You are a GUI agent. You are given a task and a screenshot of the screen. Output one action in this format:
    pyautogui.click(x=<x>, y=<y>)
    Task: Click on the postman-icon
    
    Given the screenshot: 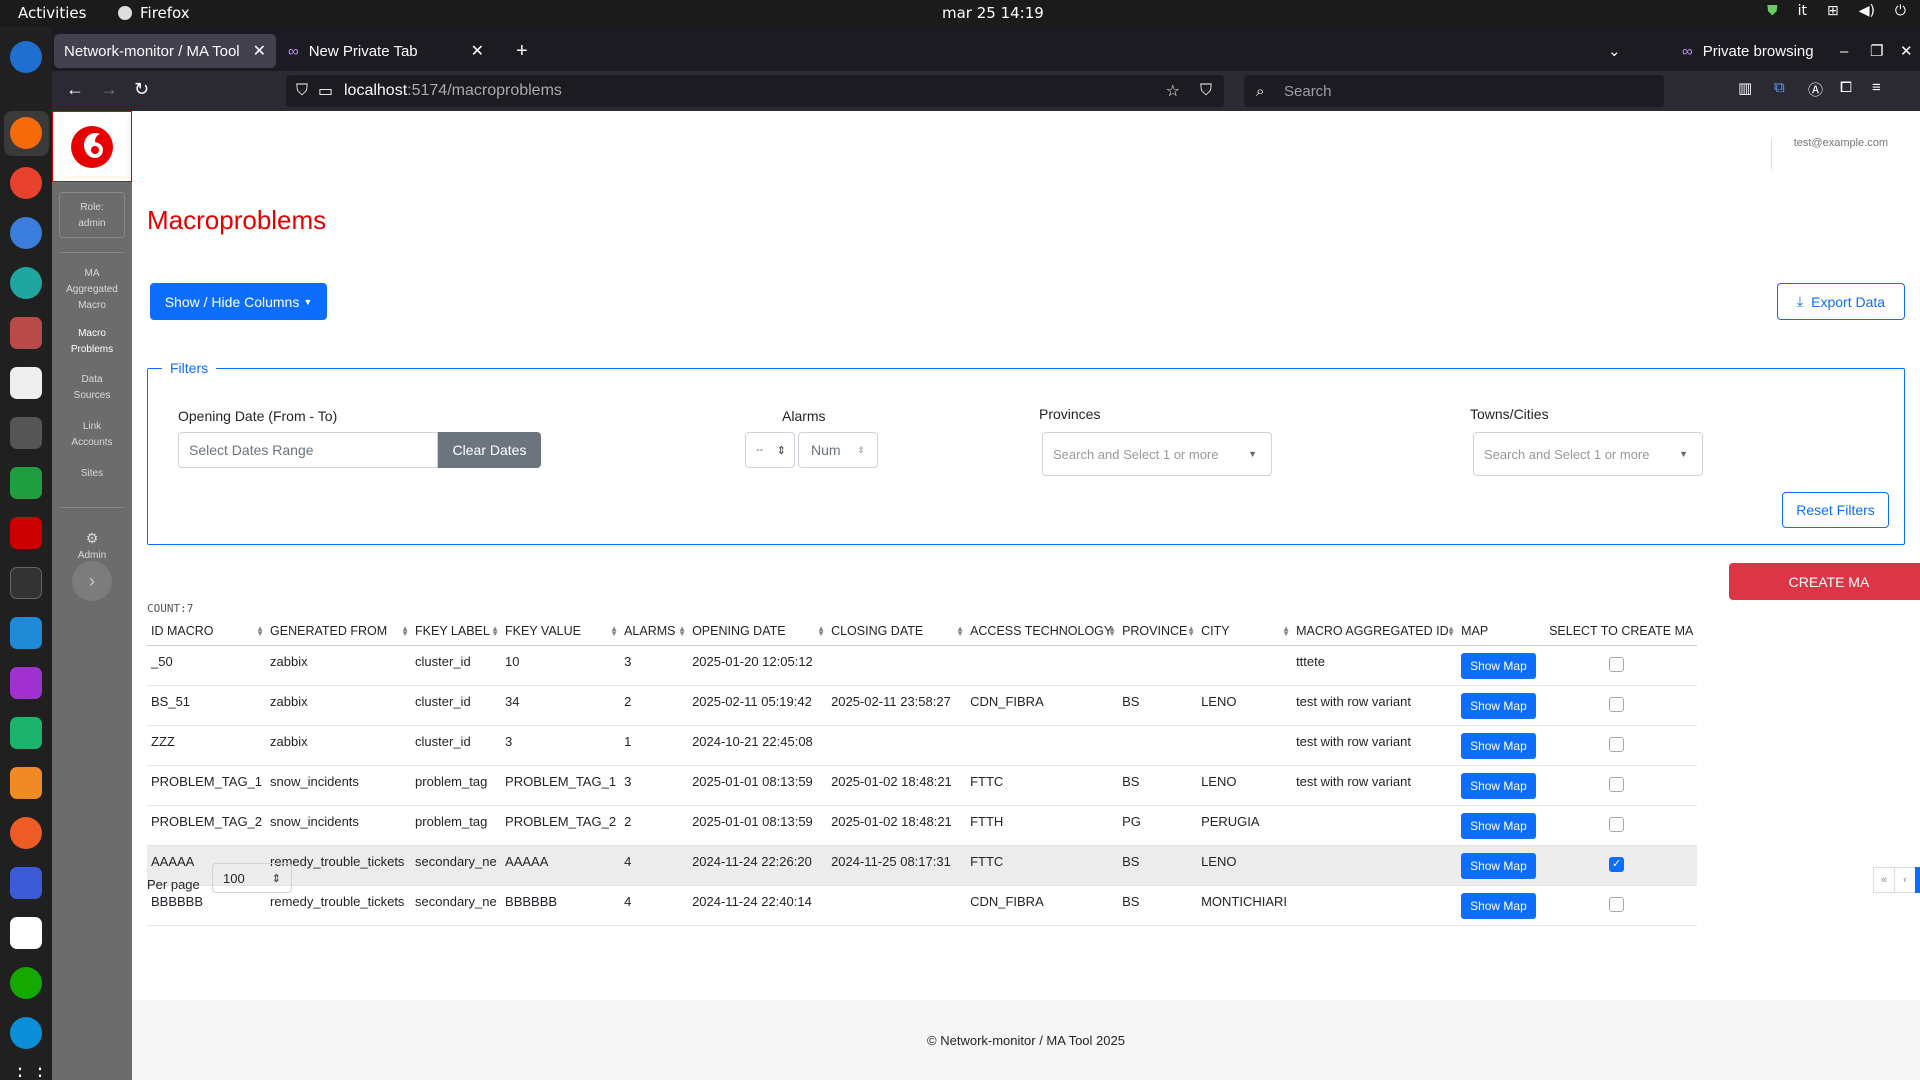 What is the action you would take?
    pyautogui.click(x=26, y=833)
    